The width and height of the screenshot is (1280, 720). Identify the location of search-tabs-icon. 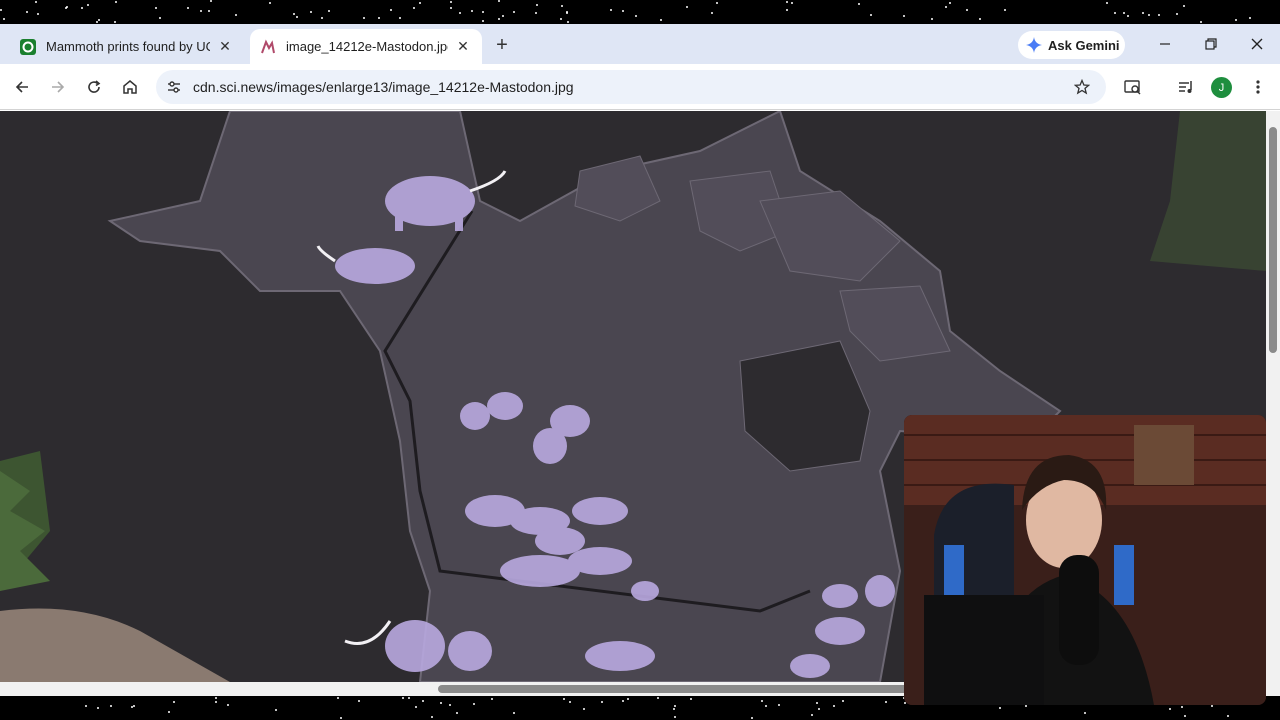
(1133, 87).